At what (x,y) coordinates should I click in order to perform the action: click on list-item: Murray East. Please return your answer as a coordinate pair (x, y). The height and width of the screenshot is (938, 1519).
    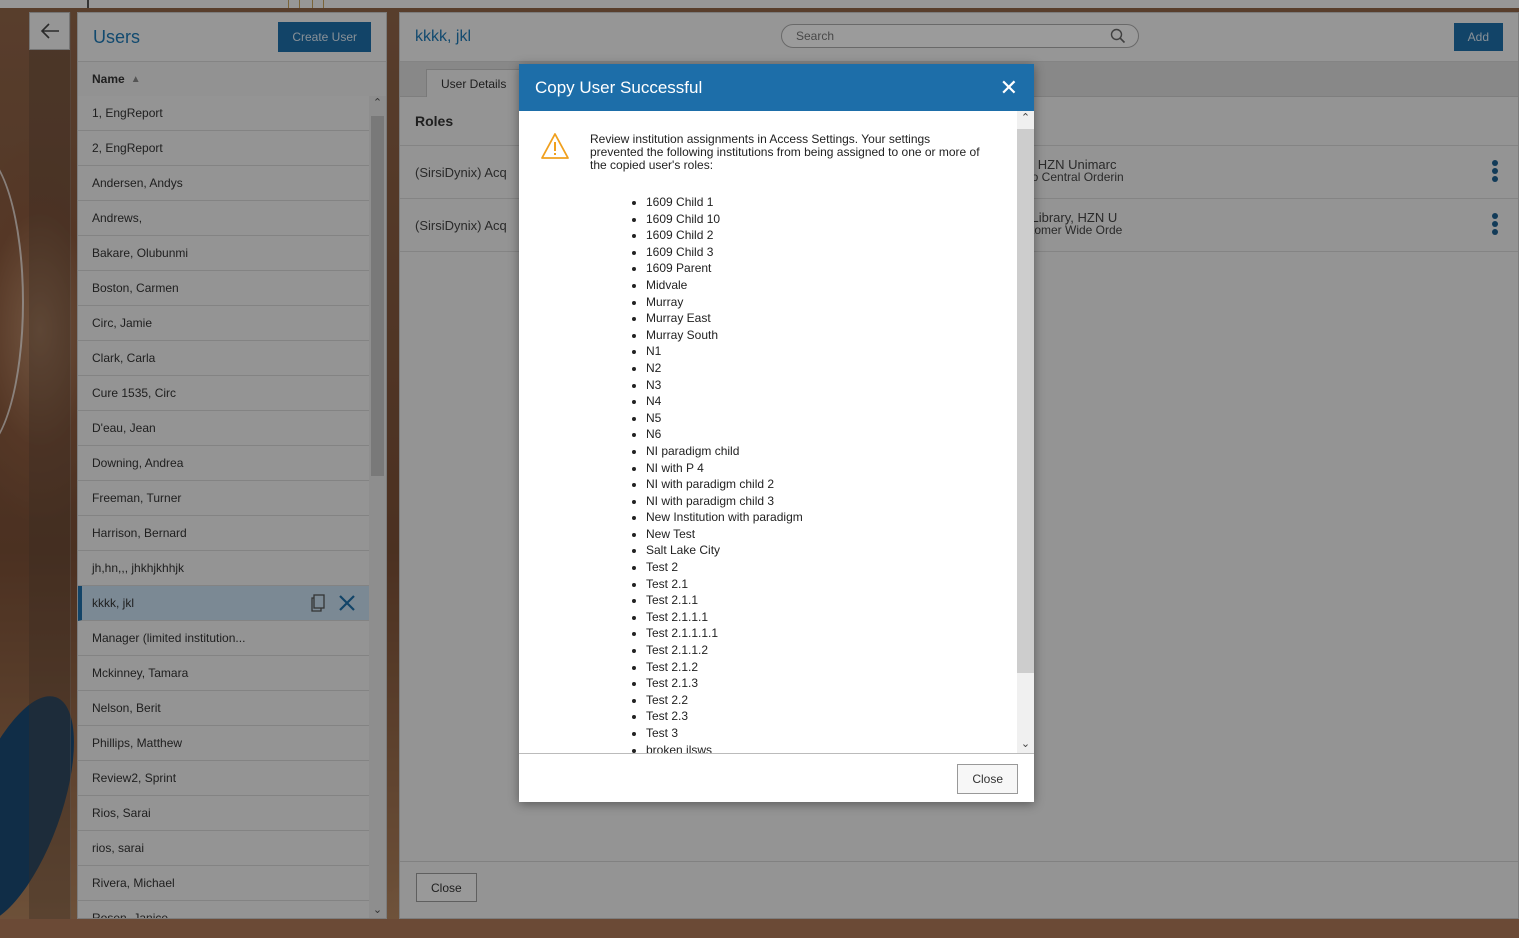
    Looking at the image, I should click on (724, 318).